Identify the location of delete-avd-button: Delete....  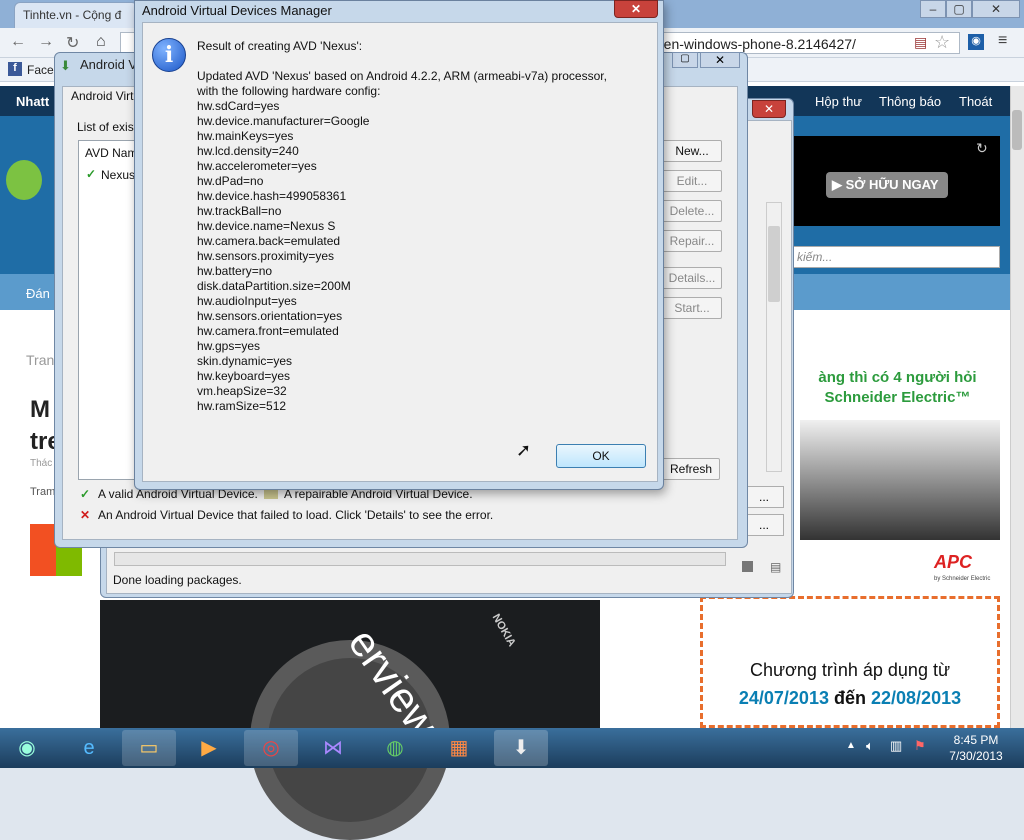
(692, 211).